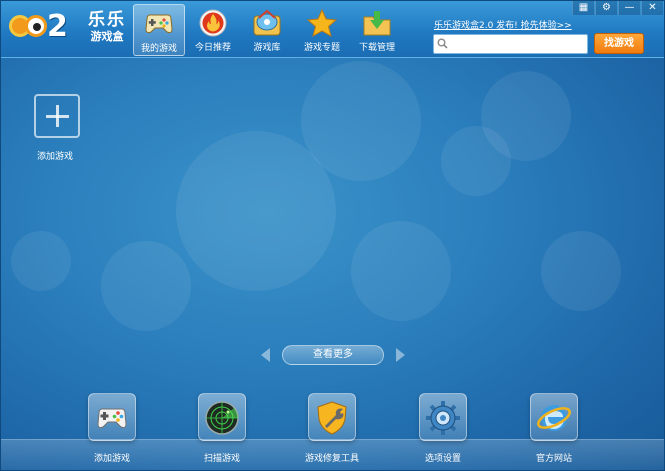  I want to click on brand-line-2: 游戏盒, so click(107, 36).